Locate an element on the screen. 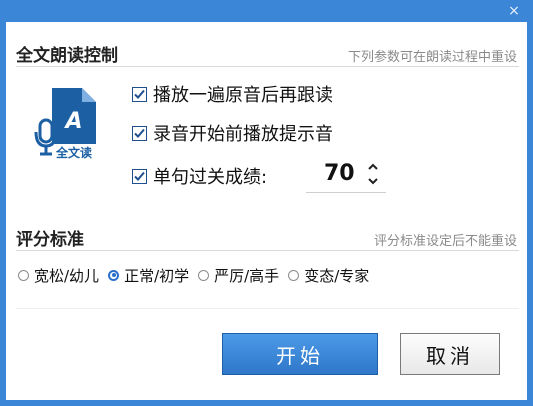 This screenshot has width=533, height=406. section-title-reading-control: 全文朗读控制 is located at coordinates (67, 56).